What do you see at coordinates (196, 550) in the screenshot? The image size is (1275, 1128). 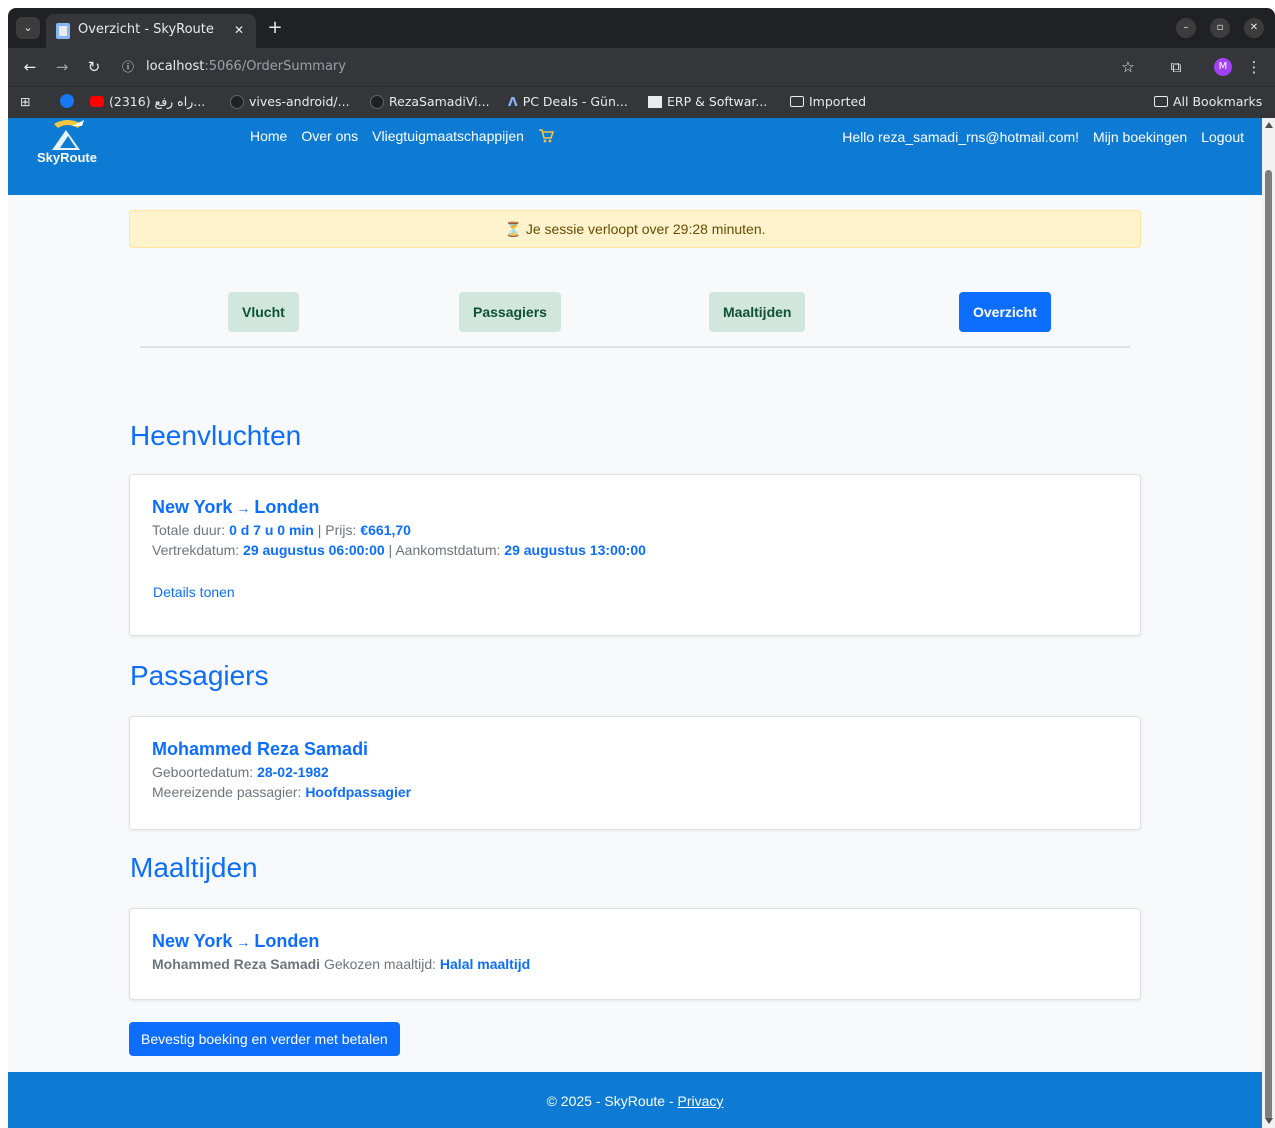 I see `departure-label: Vertrekdatum:` at bounding box center [196, 550].